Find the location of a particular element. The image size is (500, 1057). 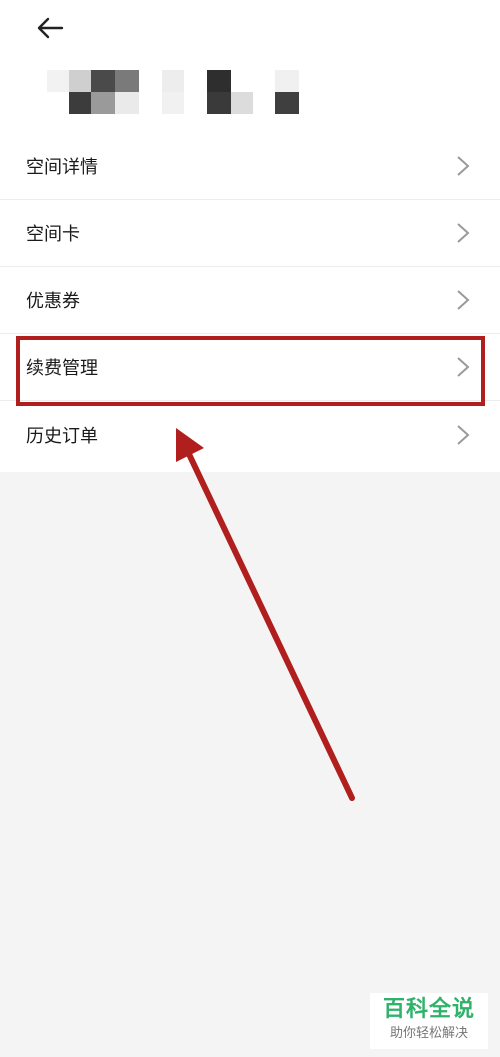

watermark-title: 百科全说 is located at coordinates (428, 1009).